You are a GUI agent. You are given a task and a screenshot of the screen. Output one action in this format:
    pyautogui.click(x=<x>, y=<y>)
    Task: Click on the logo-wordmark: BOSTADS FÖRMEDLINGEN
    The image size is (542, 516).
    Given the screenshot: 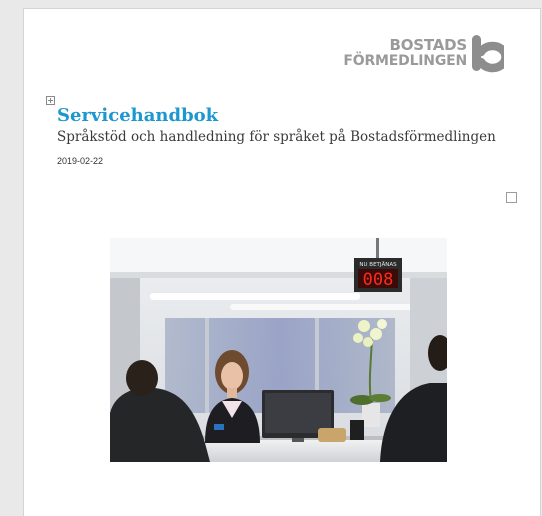 What is the action you would take?
    pyautogui.click(x=405, y=53)
    